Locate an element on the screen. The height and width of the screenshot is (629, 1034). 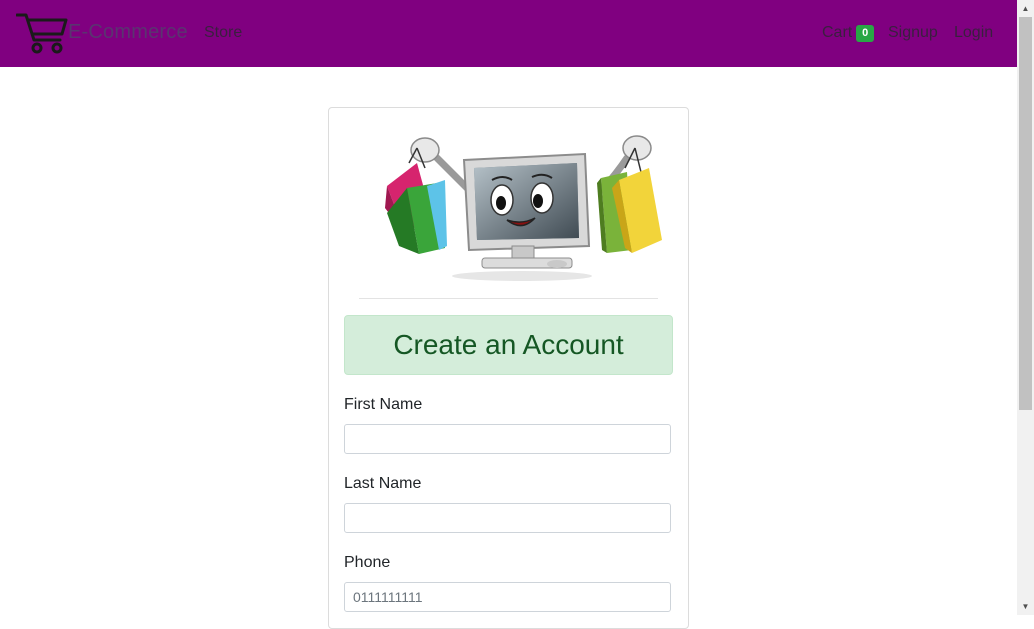
nav-signup-link: Signup is located at coordinates (913, 33).